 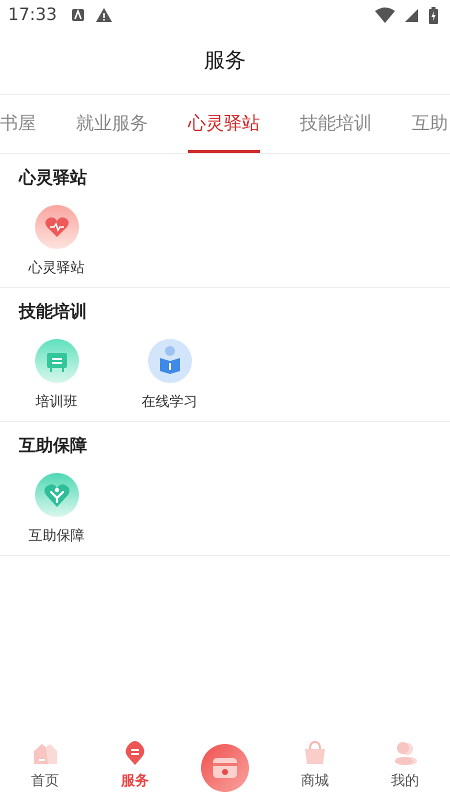 I want to click on battery-icon, so click(x=433, y=15).